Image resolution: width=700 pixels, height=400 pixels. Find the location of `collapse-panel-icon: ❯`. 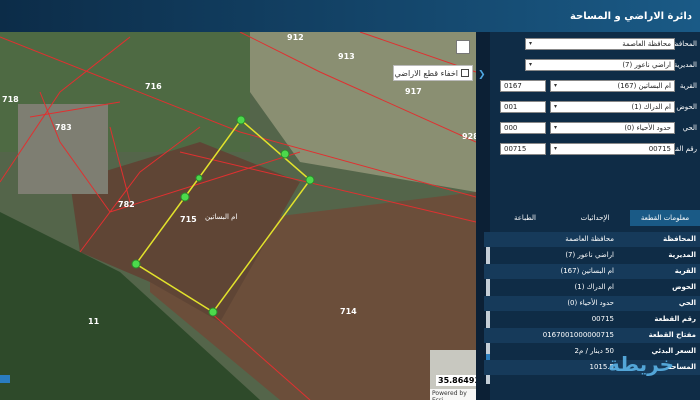

collapse-panel-icon: ❯ is located at coordinates (482, 75).